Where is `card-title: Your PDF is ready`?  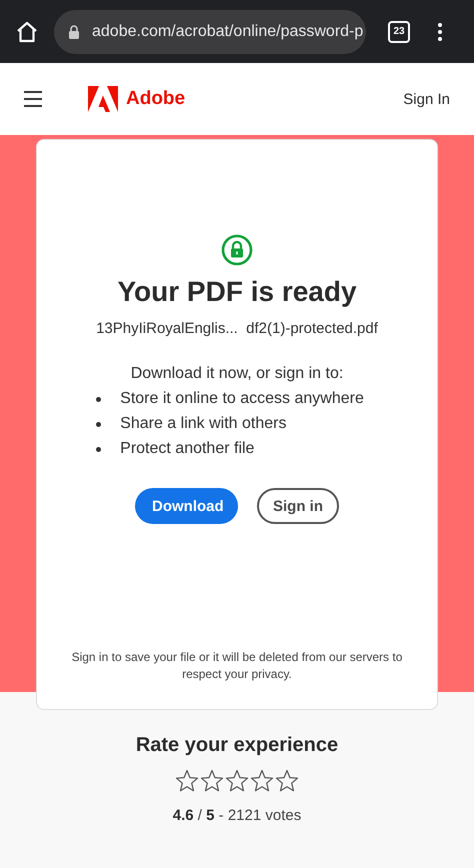 card-title: Your PDF is ready is located at coordinates (237, 292).